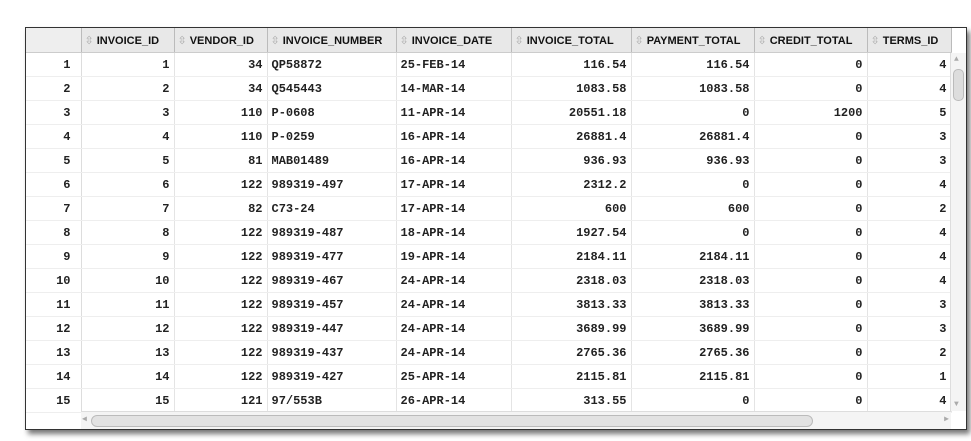  I want to click on cell-invoice-number: 97/553B, so click(332, 400).